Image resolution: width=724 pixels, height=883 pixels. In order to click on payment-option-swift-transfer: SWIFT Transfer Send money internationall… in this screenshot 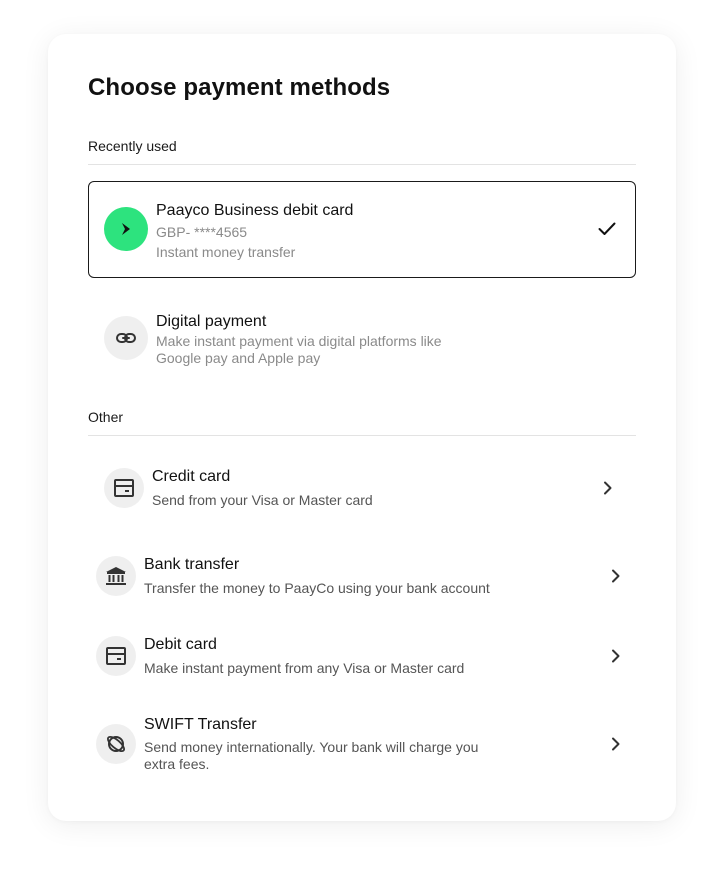, I will do `click(362, 742)`.